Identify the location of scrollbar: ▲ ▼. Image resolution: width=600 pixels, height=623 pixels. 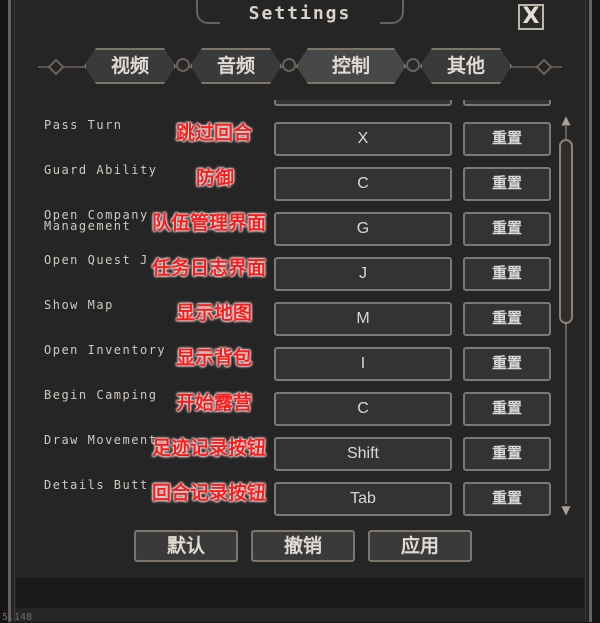
(566, 315).